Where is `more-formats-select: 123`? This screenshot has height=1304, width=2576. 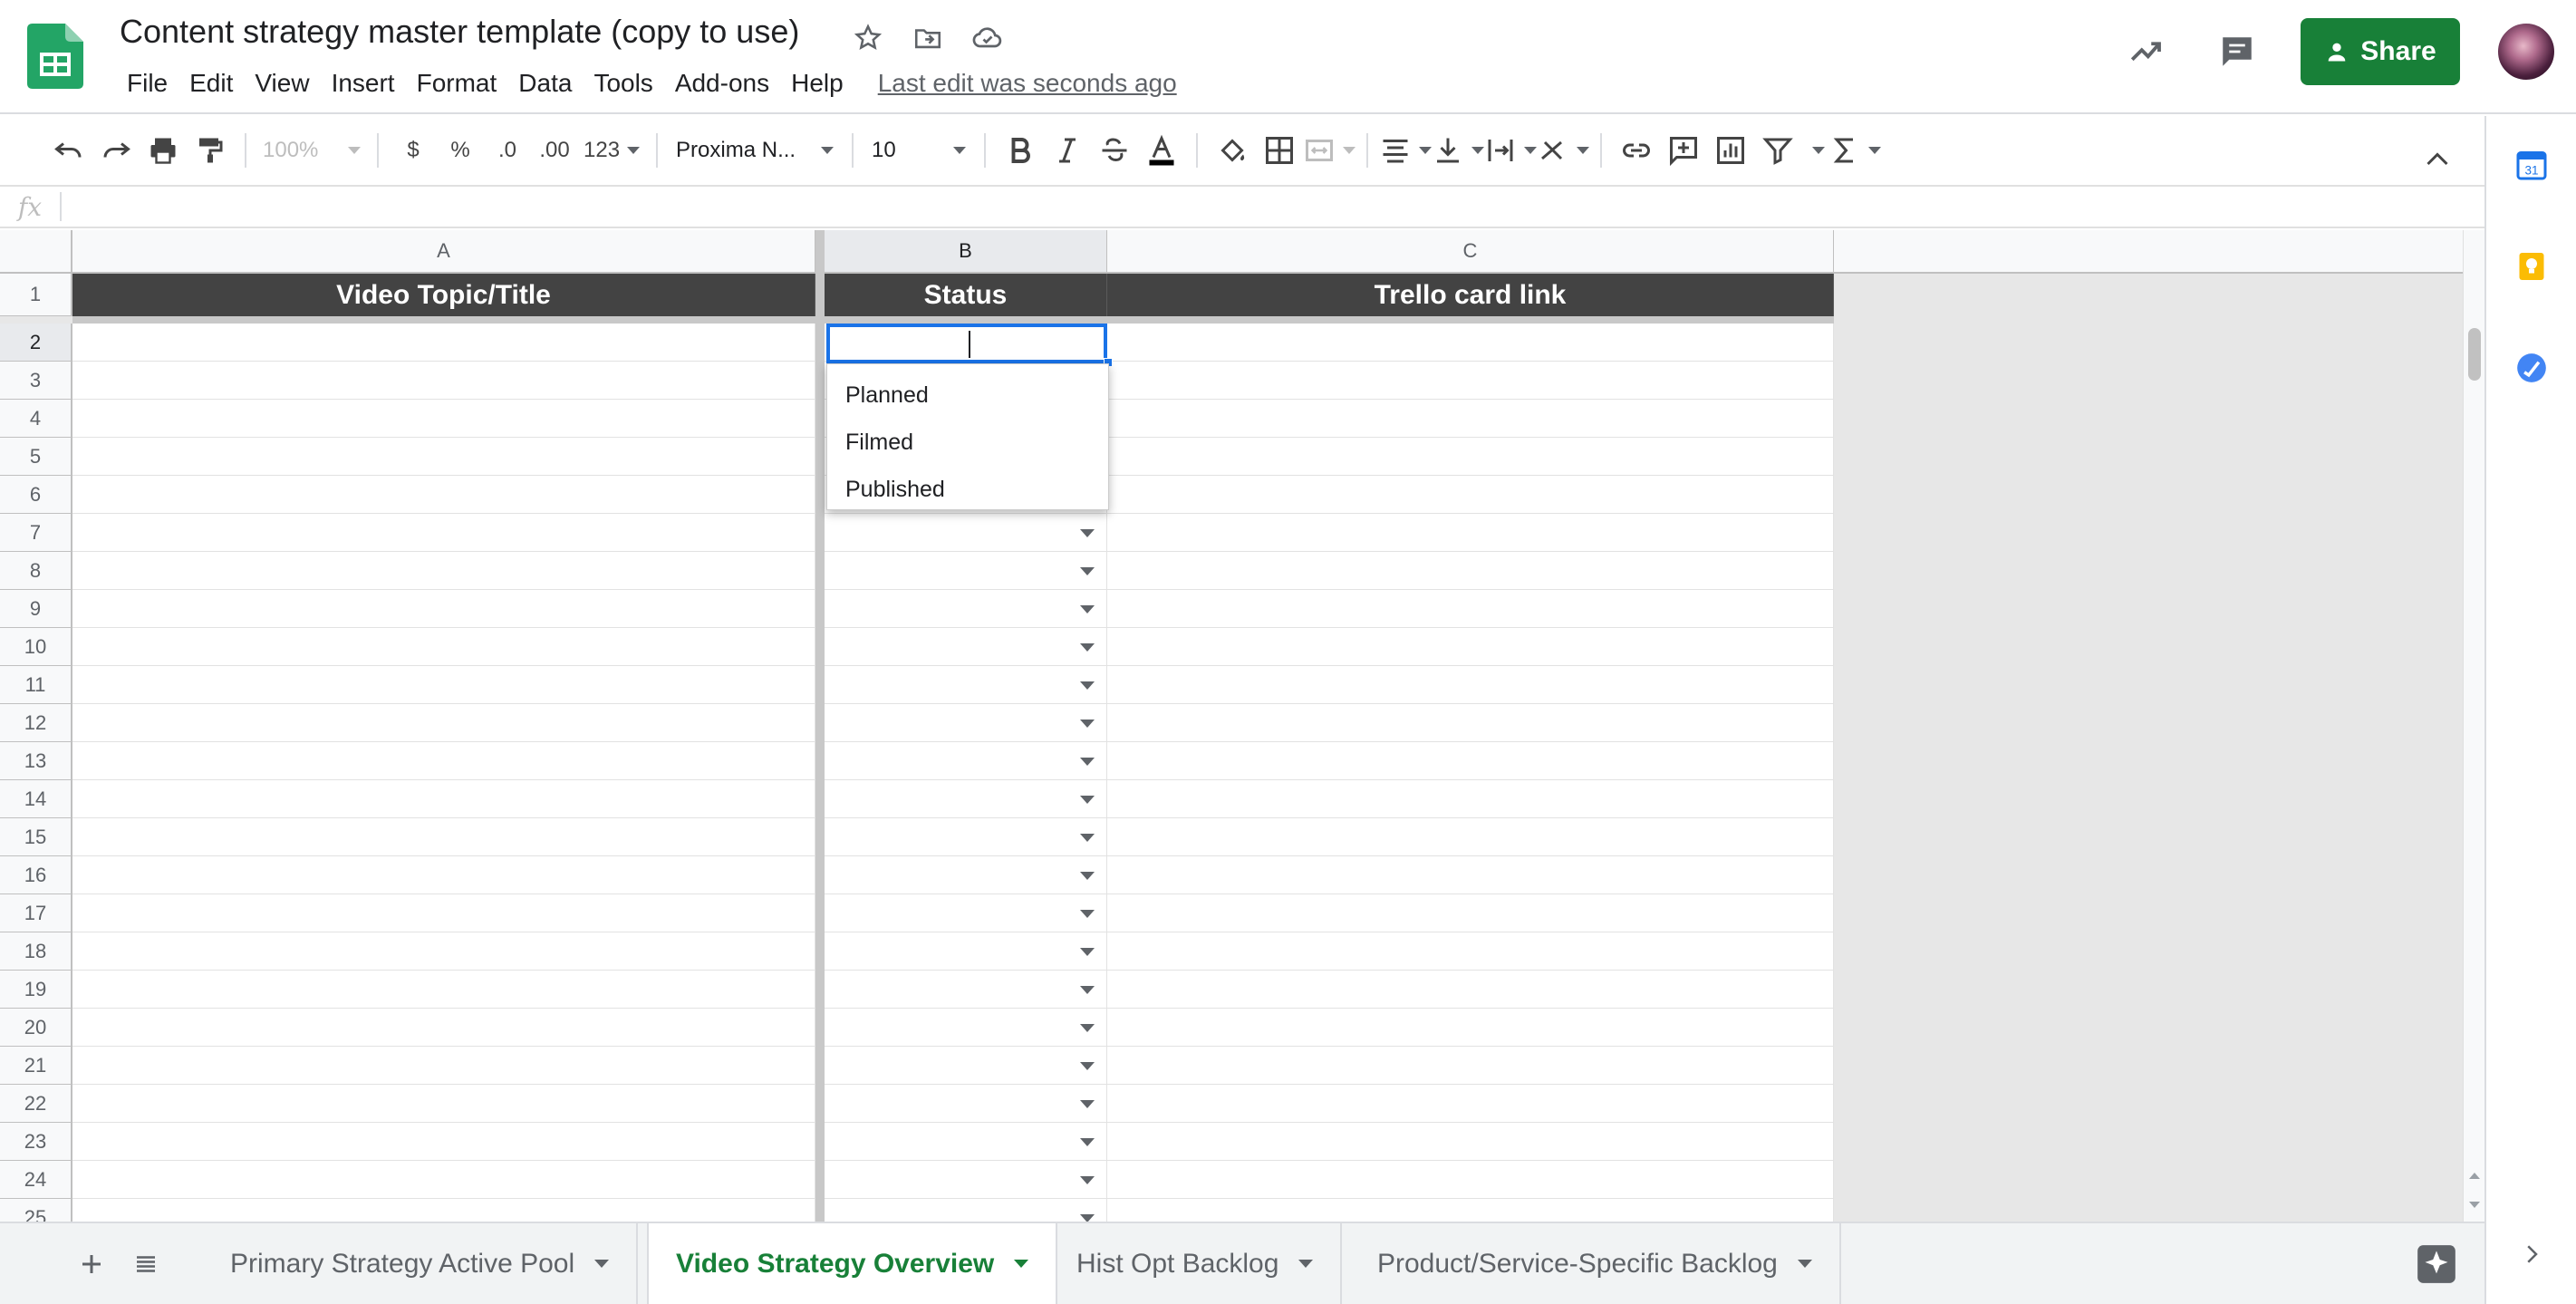
more-formats-select: 123 is located at coordinates (611, 150).